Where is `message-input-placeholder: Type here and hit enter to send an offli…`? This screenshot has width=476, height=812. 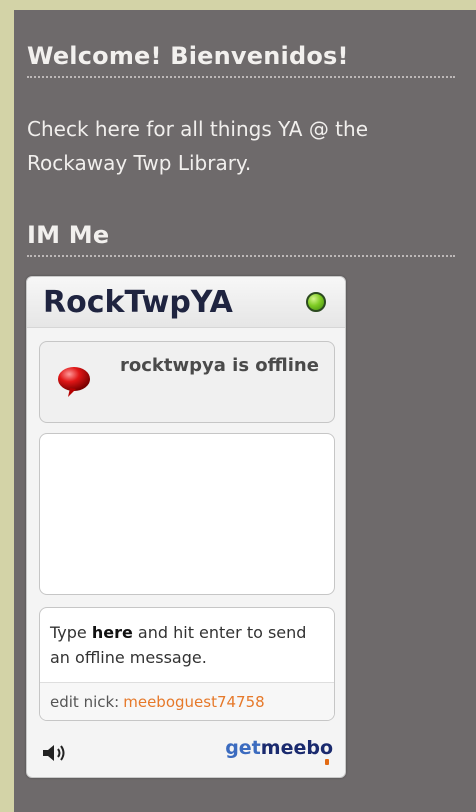
message-input-placeholder: Type here and hit enter to send an offli… is located at coordinates (178, 645).